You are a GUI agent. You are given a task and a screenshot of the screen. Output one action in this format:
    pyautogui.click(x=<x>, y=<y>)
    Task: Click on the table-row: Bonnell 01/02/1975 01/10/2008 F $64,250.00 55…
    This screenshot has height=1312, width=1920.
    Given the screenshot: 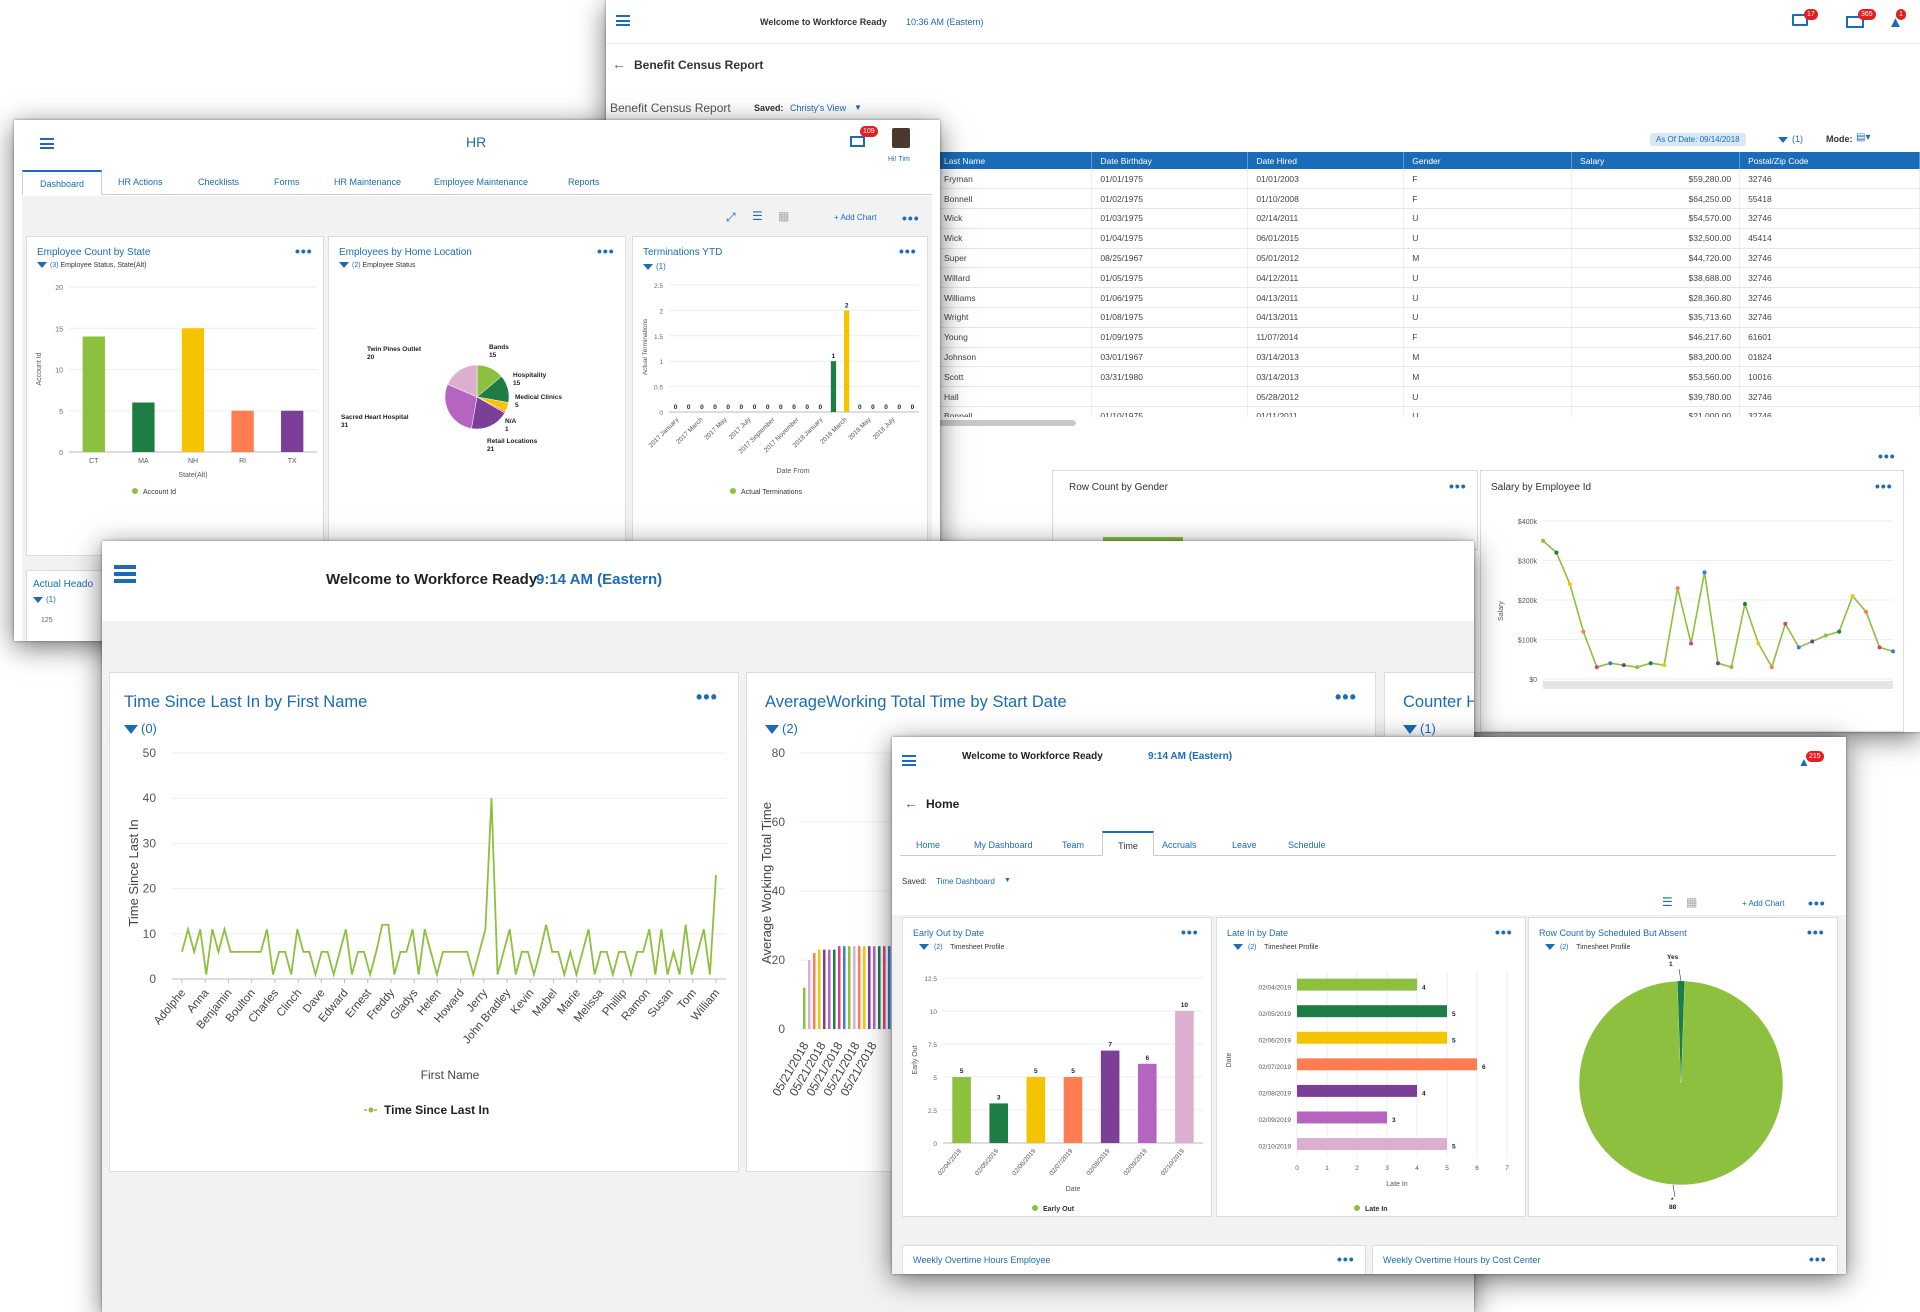 What is the action you would take?
    pyautogui.click(x=1428, y=199)
    